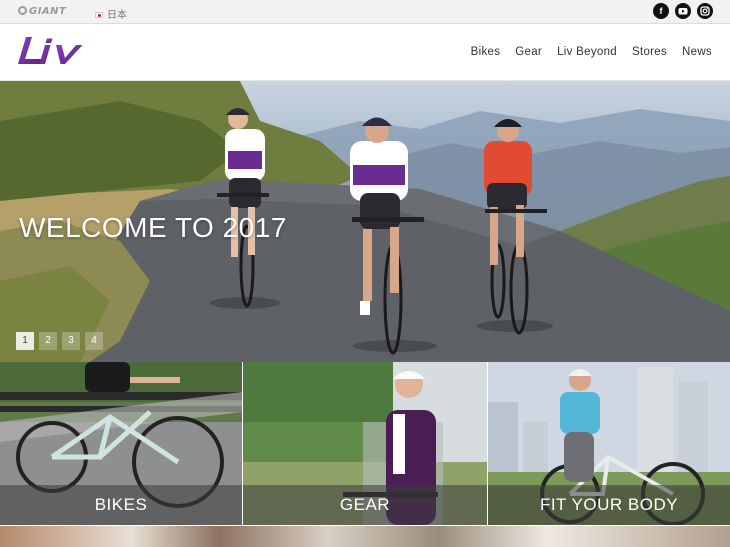 The width and height of the screenshot is (730, 547). Describe the element at coordinates (587, 52) in the screenshot. I see `nav-liv-beyond: Liv Beyond` at that location.